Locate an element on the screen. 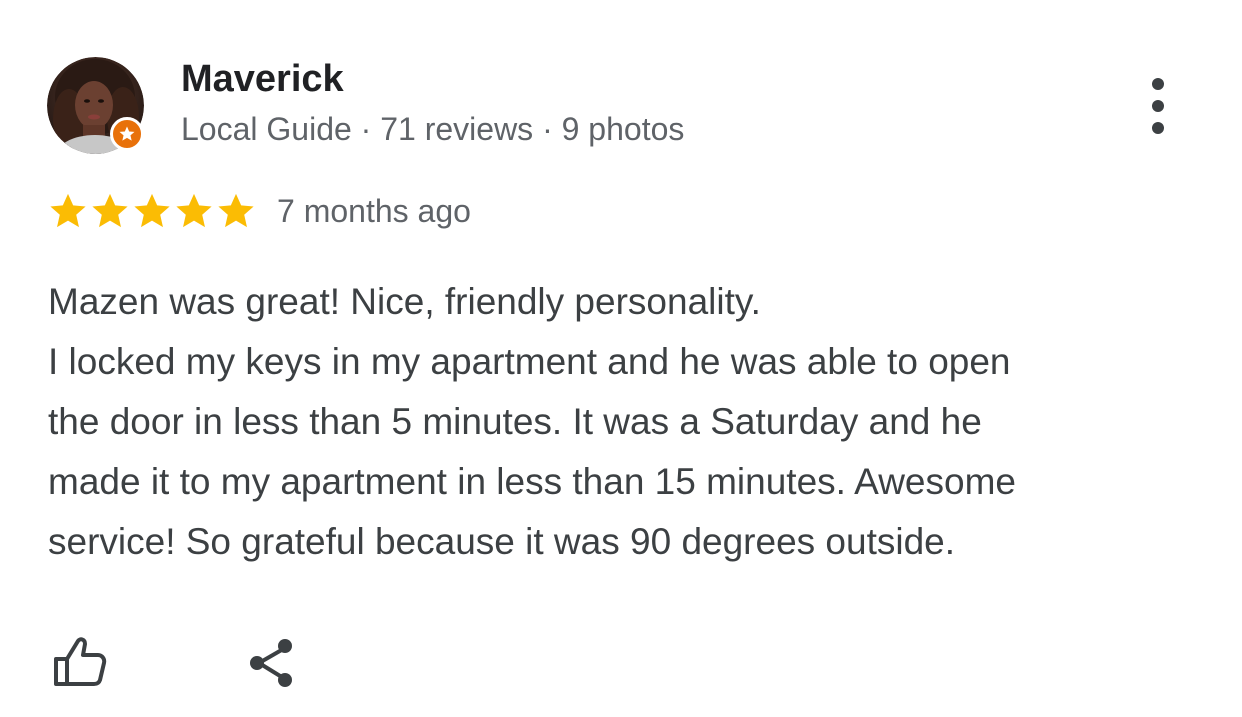 The width and height of the screenshot is (1242, 717). share-button is located at coordinates (273, 662).